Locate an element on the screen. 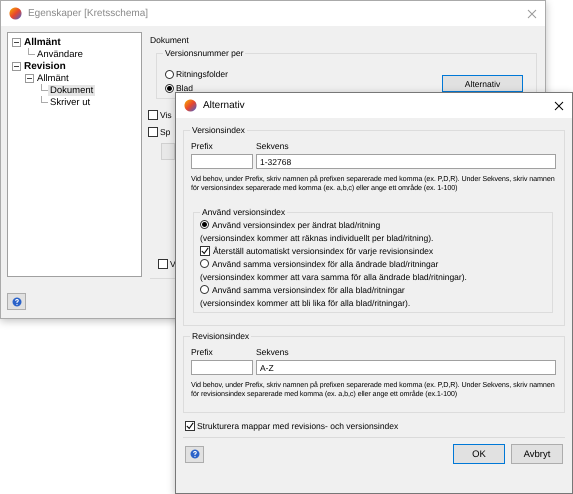 Image resolution: width=573 pixels, height=494 pixels. tree-item: Revision is located at coordinates (45, 66).